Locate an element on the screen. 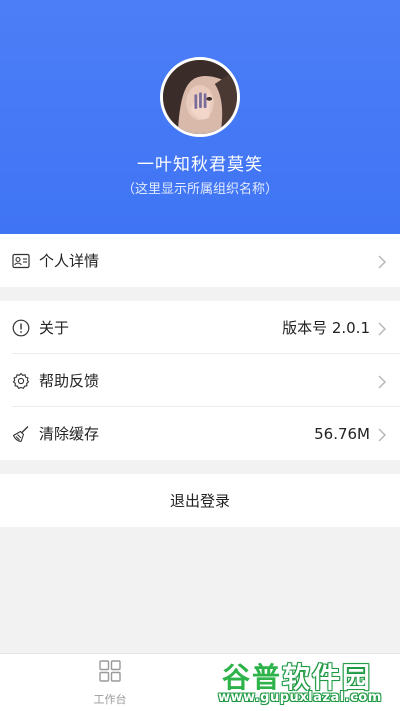 The width and height of the screenshot is (400, 711). gear-icon is located at coordinates (21, 381).